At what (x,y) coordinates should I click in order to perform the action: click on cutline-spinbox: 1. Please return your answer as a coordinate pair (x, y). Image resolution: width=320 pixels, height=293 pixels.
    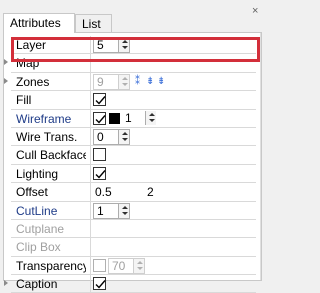
    Looking at the image, I should click on (111, 210).